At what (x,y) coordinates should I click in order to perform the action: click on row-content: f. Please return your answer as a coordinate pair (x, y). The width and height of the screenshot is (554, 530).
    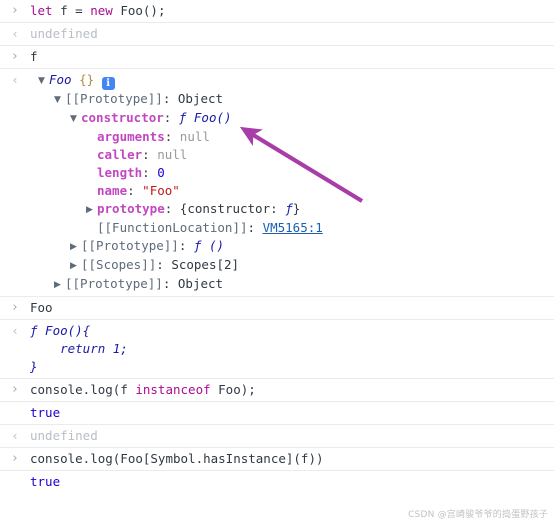
    Looking at the image, I should click on (292, 57).